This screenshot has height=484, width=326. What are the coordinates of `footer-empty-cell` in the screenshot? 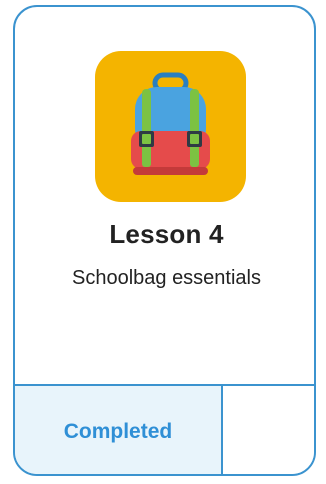 It's located at (268, 430).